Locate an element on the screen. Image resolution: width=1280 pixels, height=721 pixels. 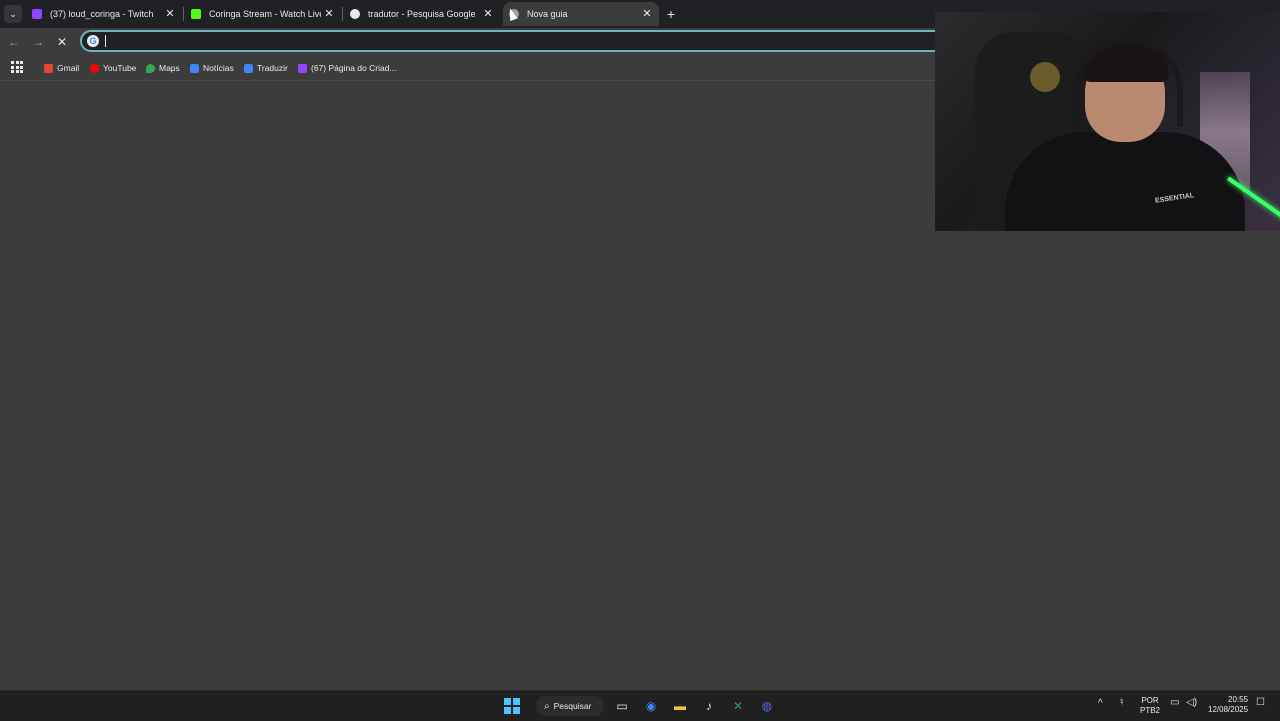
bookmark-youtube: YouTube is located at coordinates (113, 68).